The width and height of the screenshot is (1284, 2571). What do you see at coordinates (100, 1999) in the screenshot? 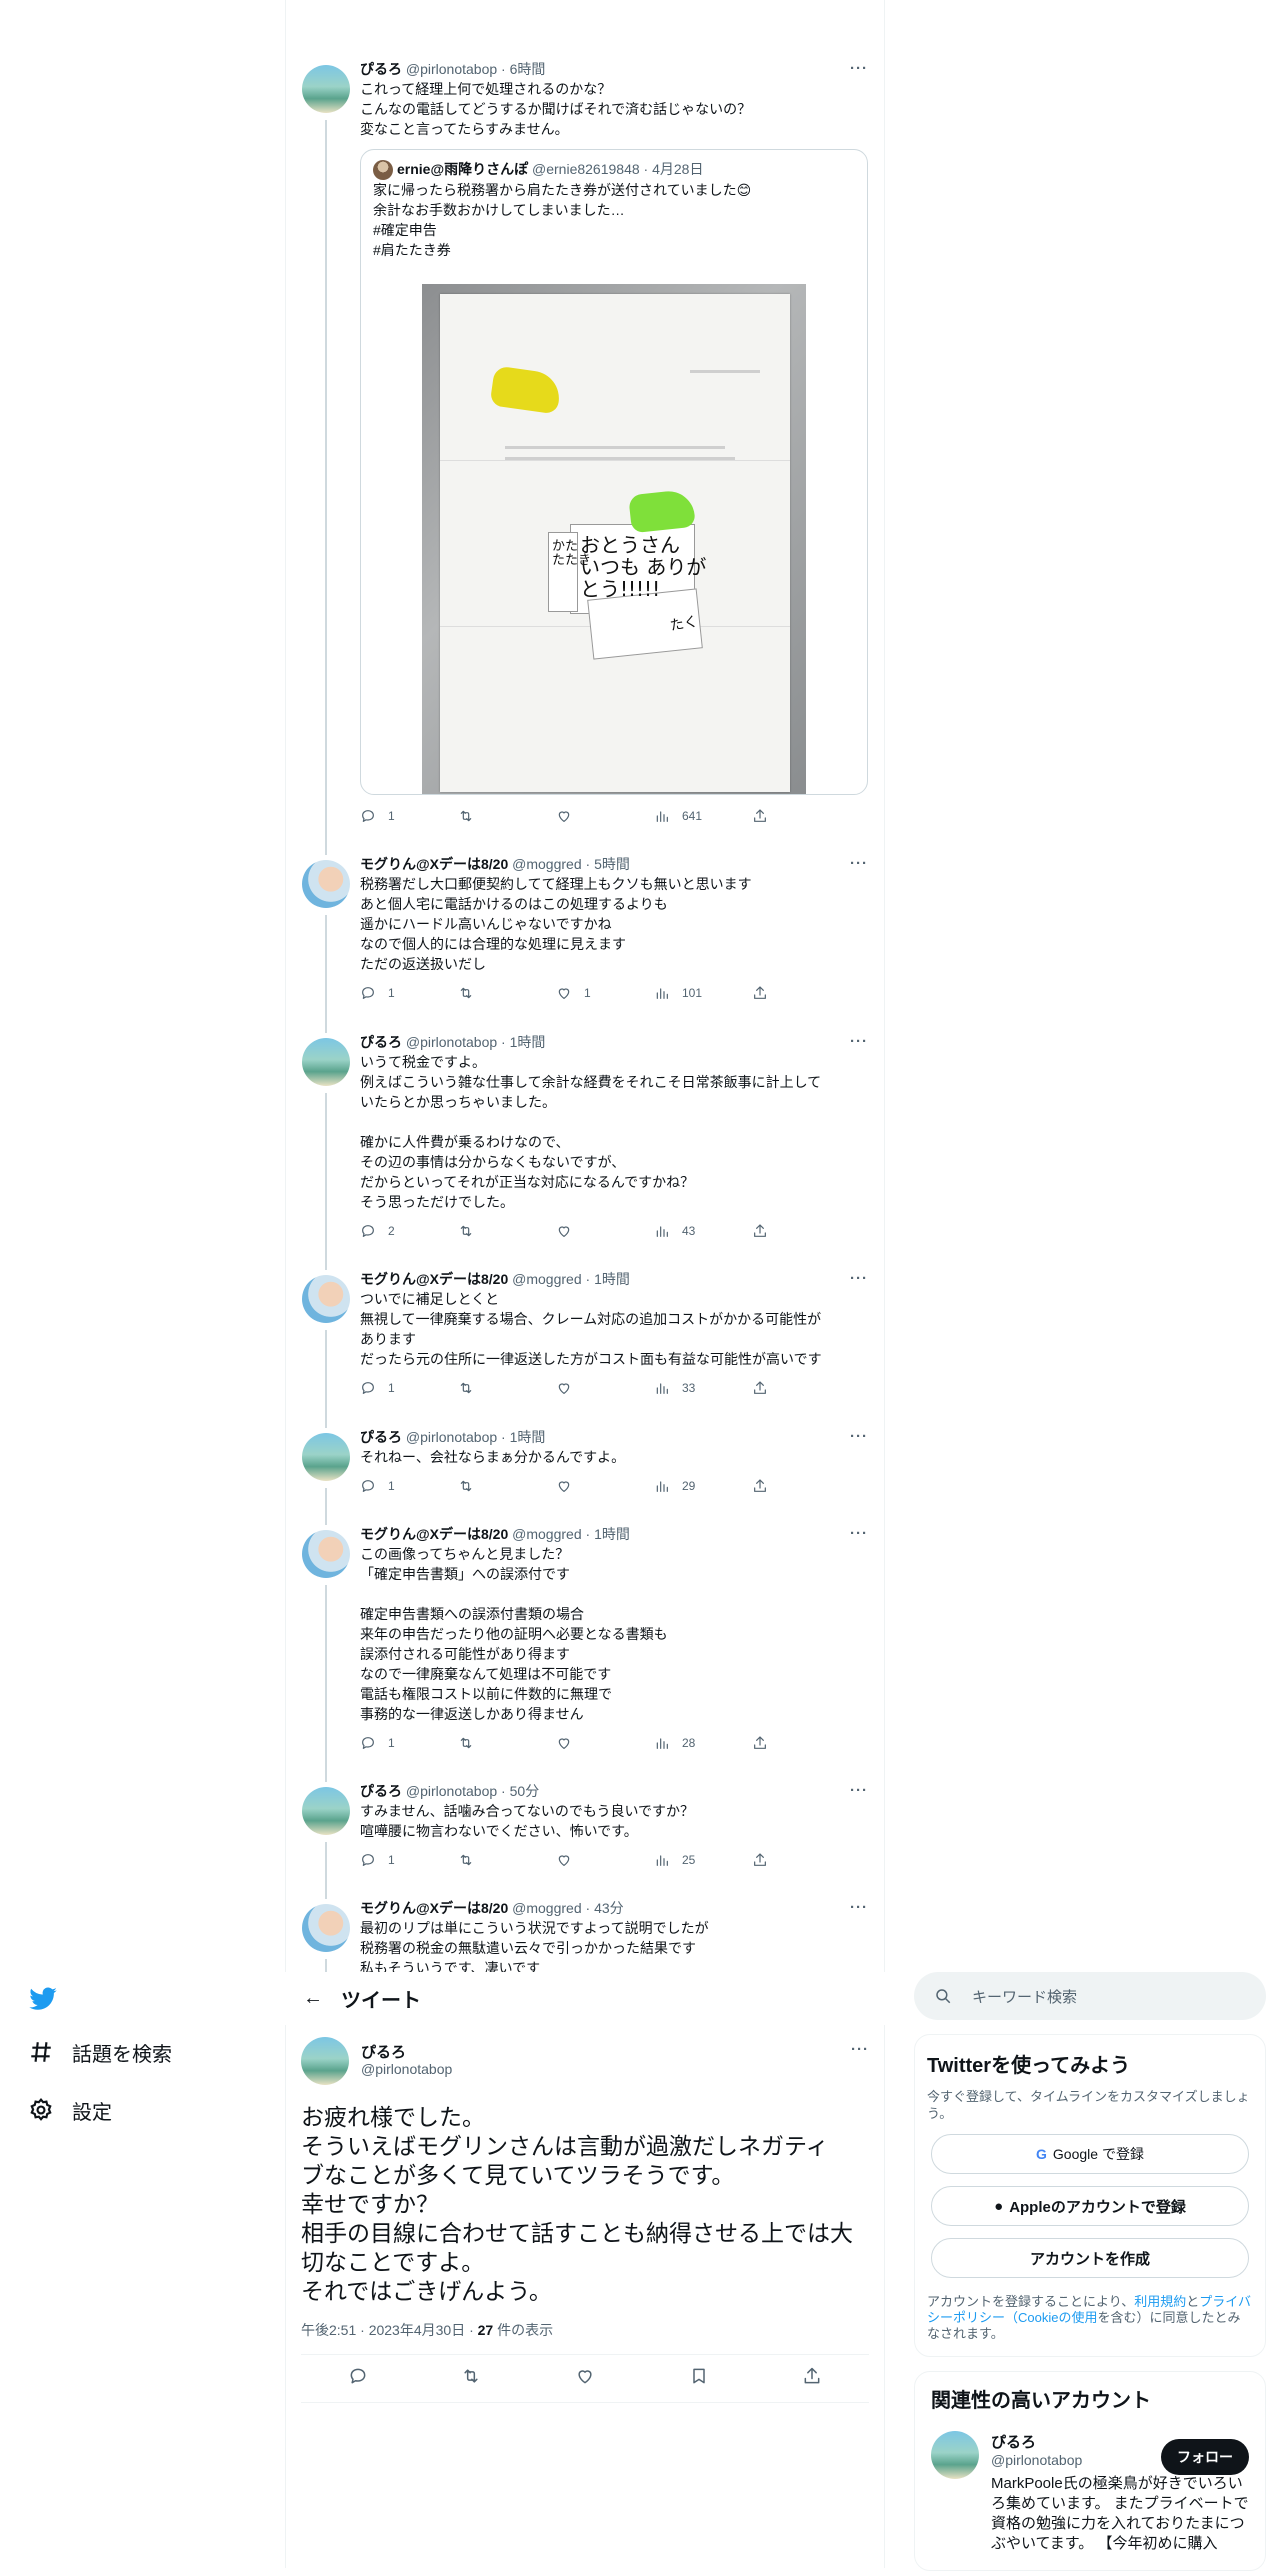
I see `twitter-logo-icon` at bounding box center [100, 1999].